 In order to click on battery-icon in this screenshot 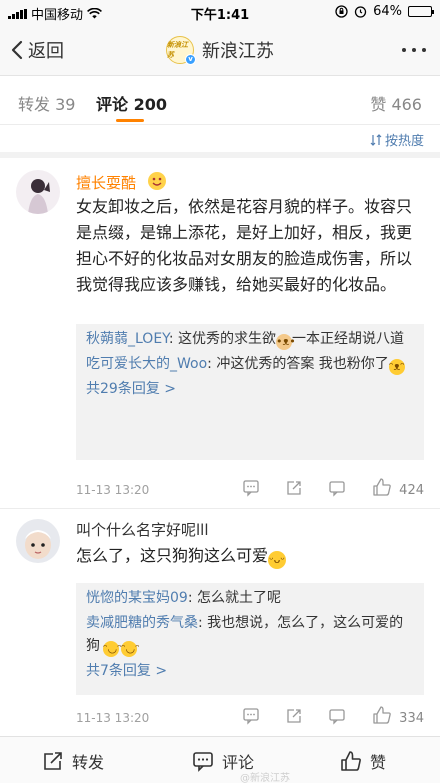, I will do `click(421, 11)`.